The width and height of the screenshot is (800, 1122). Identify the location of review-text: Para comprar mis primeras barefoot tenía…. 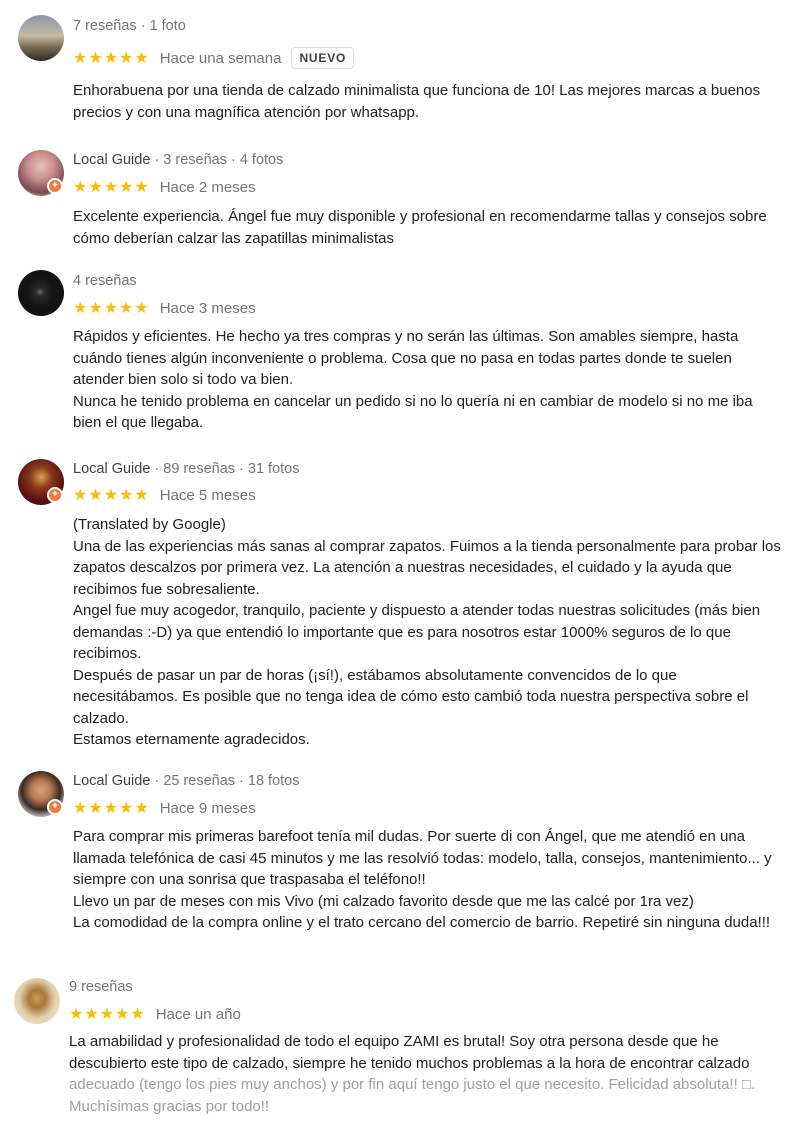
(422, 879).